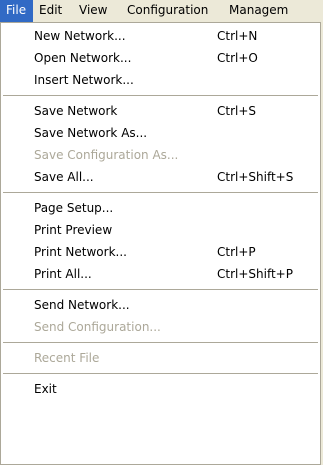  Describe the element at coordinates (160, 111) in the screenshot. I see `menu-item-save-network: Save Network Ctrl+S` at that location.